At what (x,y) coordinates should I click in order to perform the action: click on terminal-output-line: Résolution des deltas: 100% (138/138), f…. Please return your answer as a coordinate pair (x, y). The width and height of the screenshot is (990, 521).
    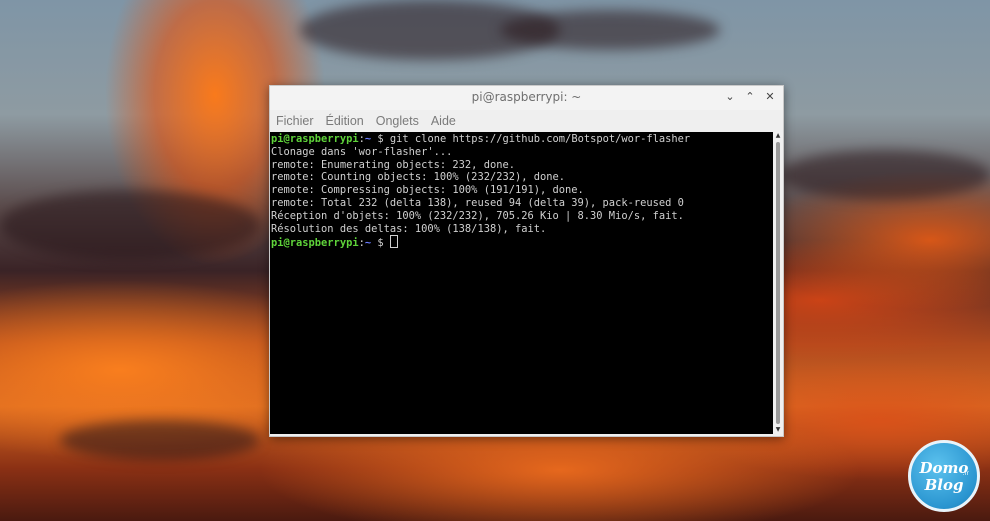
    Looking at the image, I should click on (409, 228).